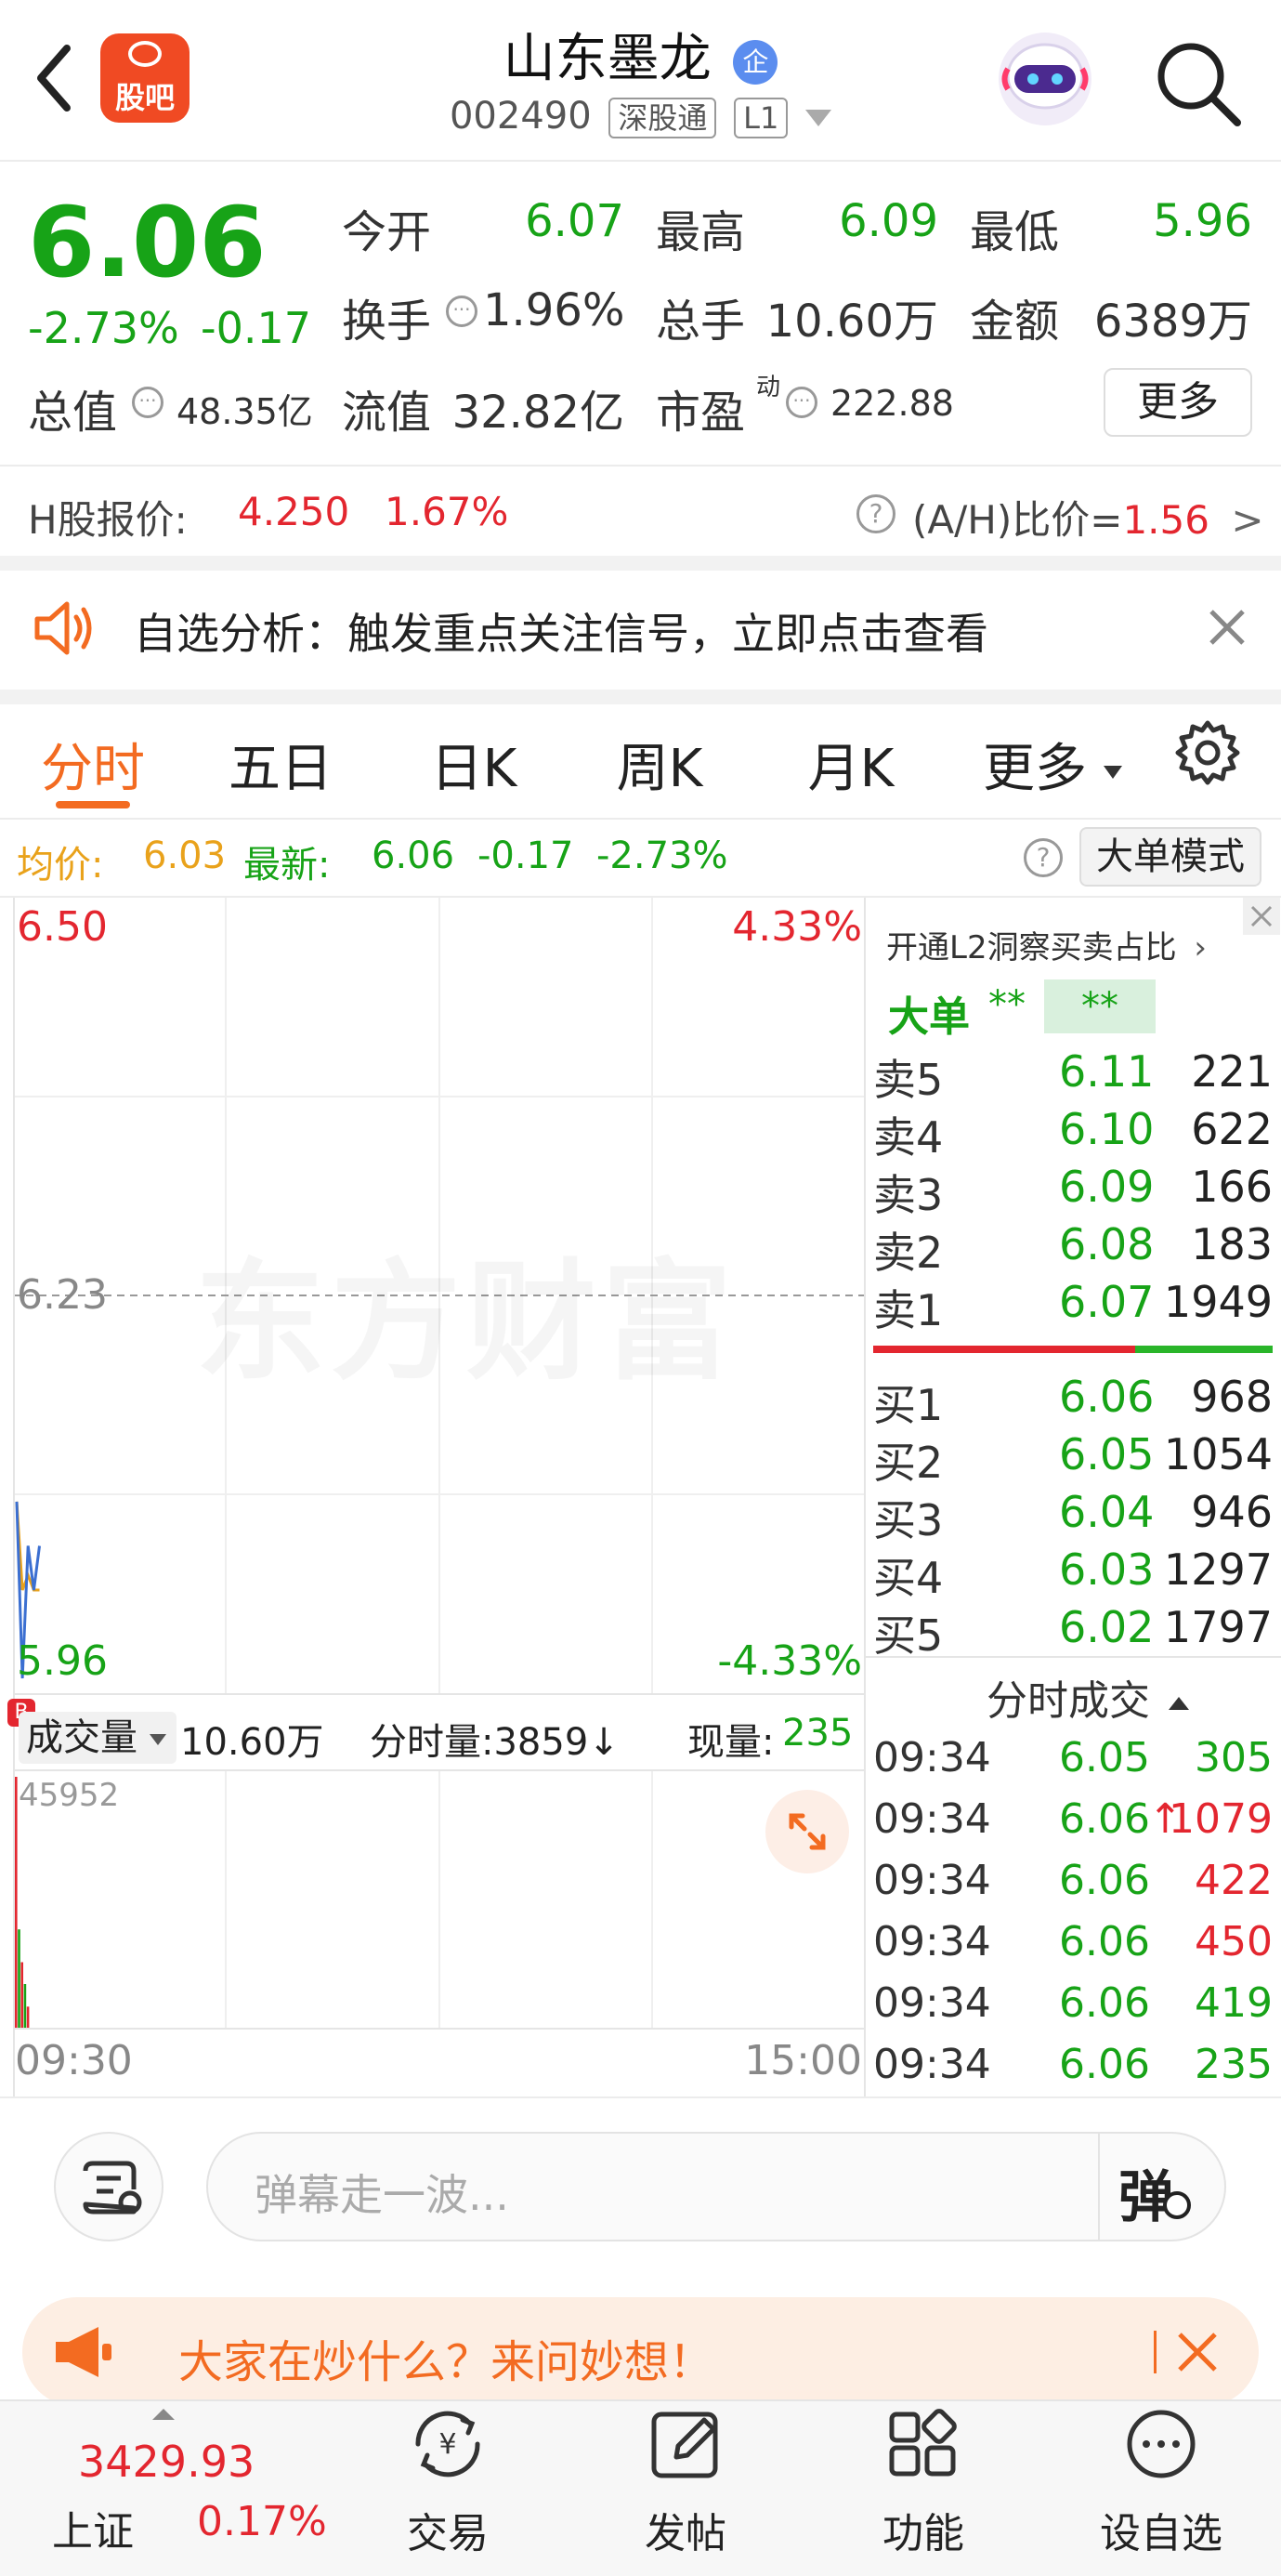 This screenshot has height=2576, width=1281. Describe the element at coordinates (640, 2097) in the screenshot. I see `chart-bottom-border` at that location.